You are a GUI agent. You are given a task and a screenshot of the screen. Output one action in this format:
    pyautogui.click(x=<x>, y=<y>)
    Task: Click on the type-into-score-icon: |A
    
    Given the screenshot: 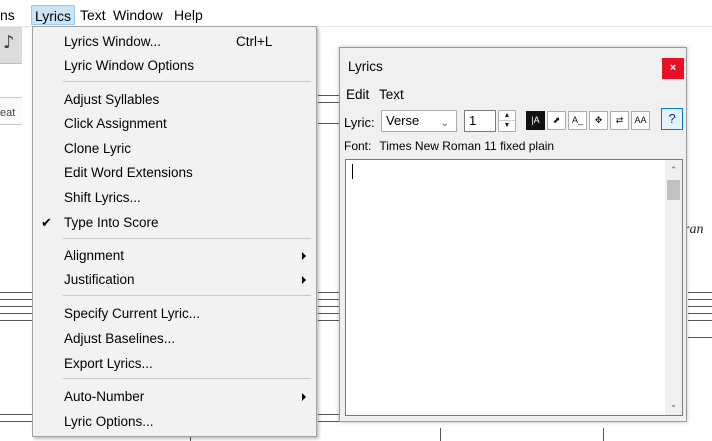 What is the action you would take?
    pyautogui.click(x=535, y=120)
    